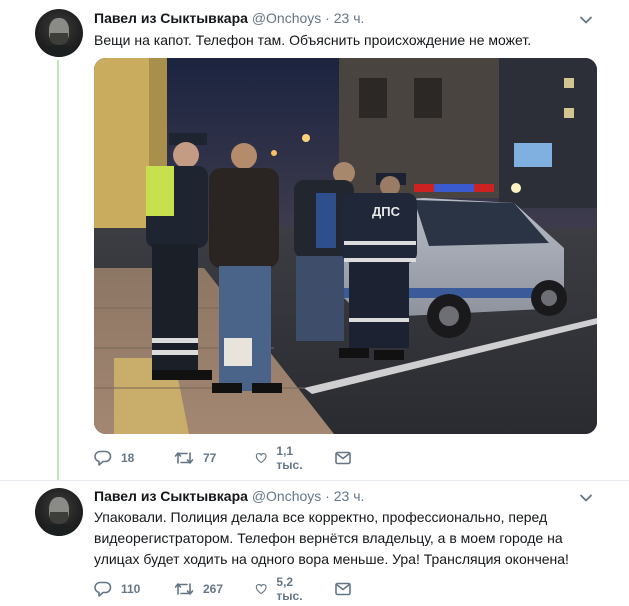 The height and width of the screenshot is (606, 629). I want to click on retweet-count: 267, so click(213, 589).